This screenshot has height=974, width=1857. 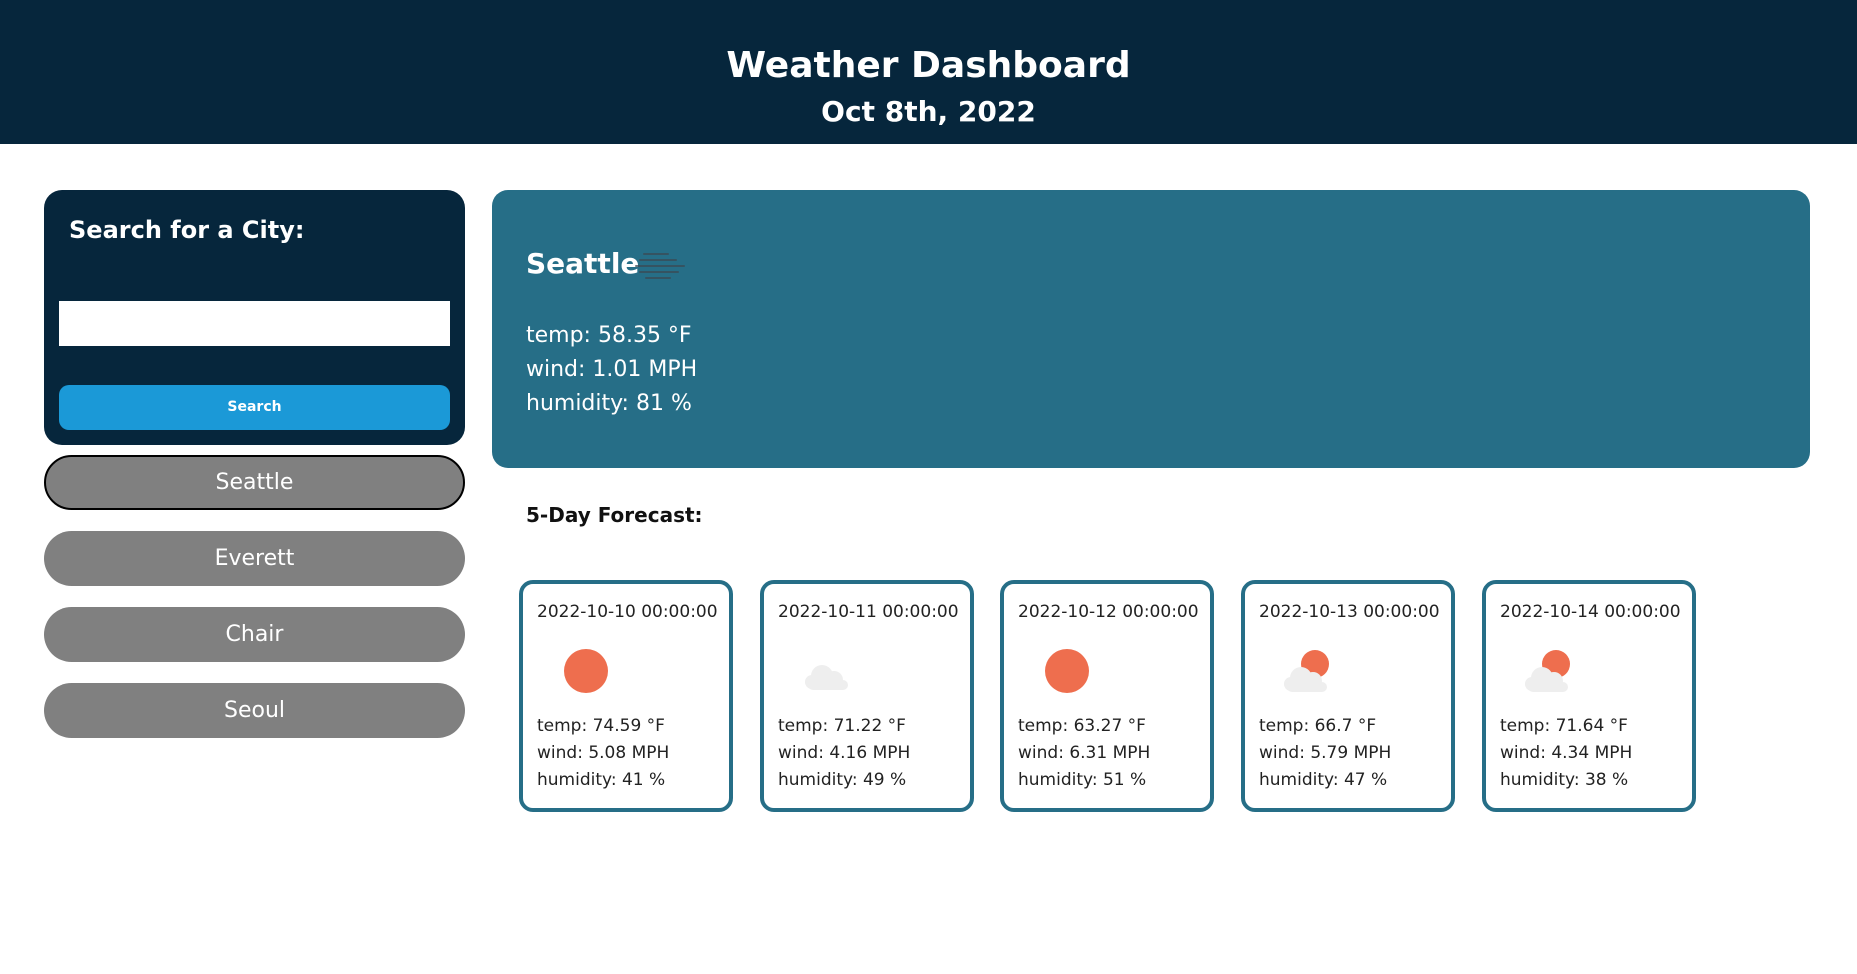 I want to click on forecast-wind: wind: 6.31 MPH, so click(x=1084, y=753).